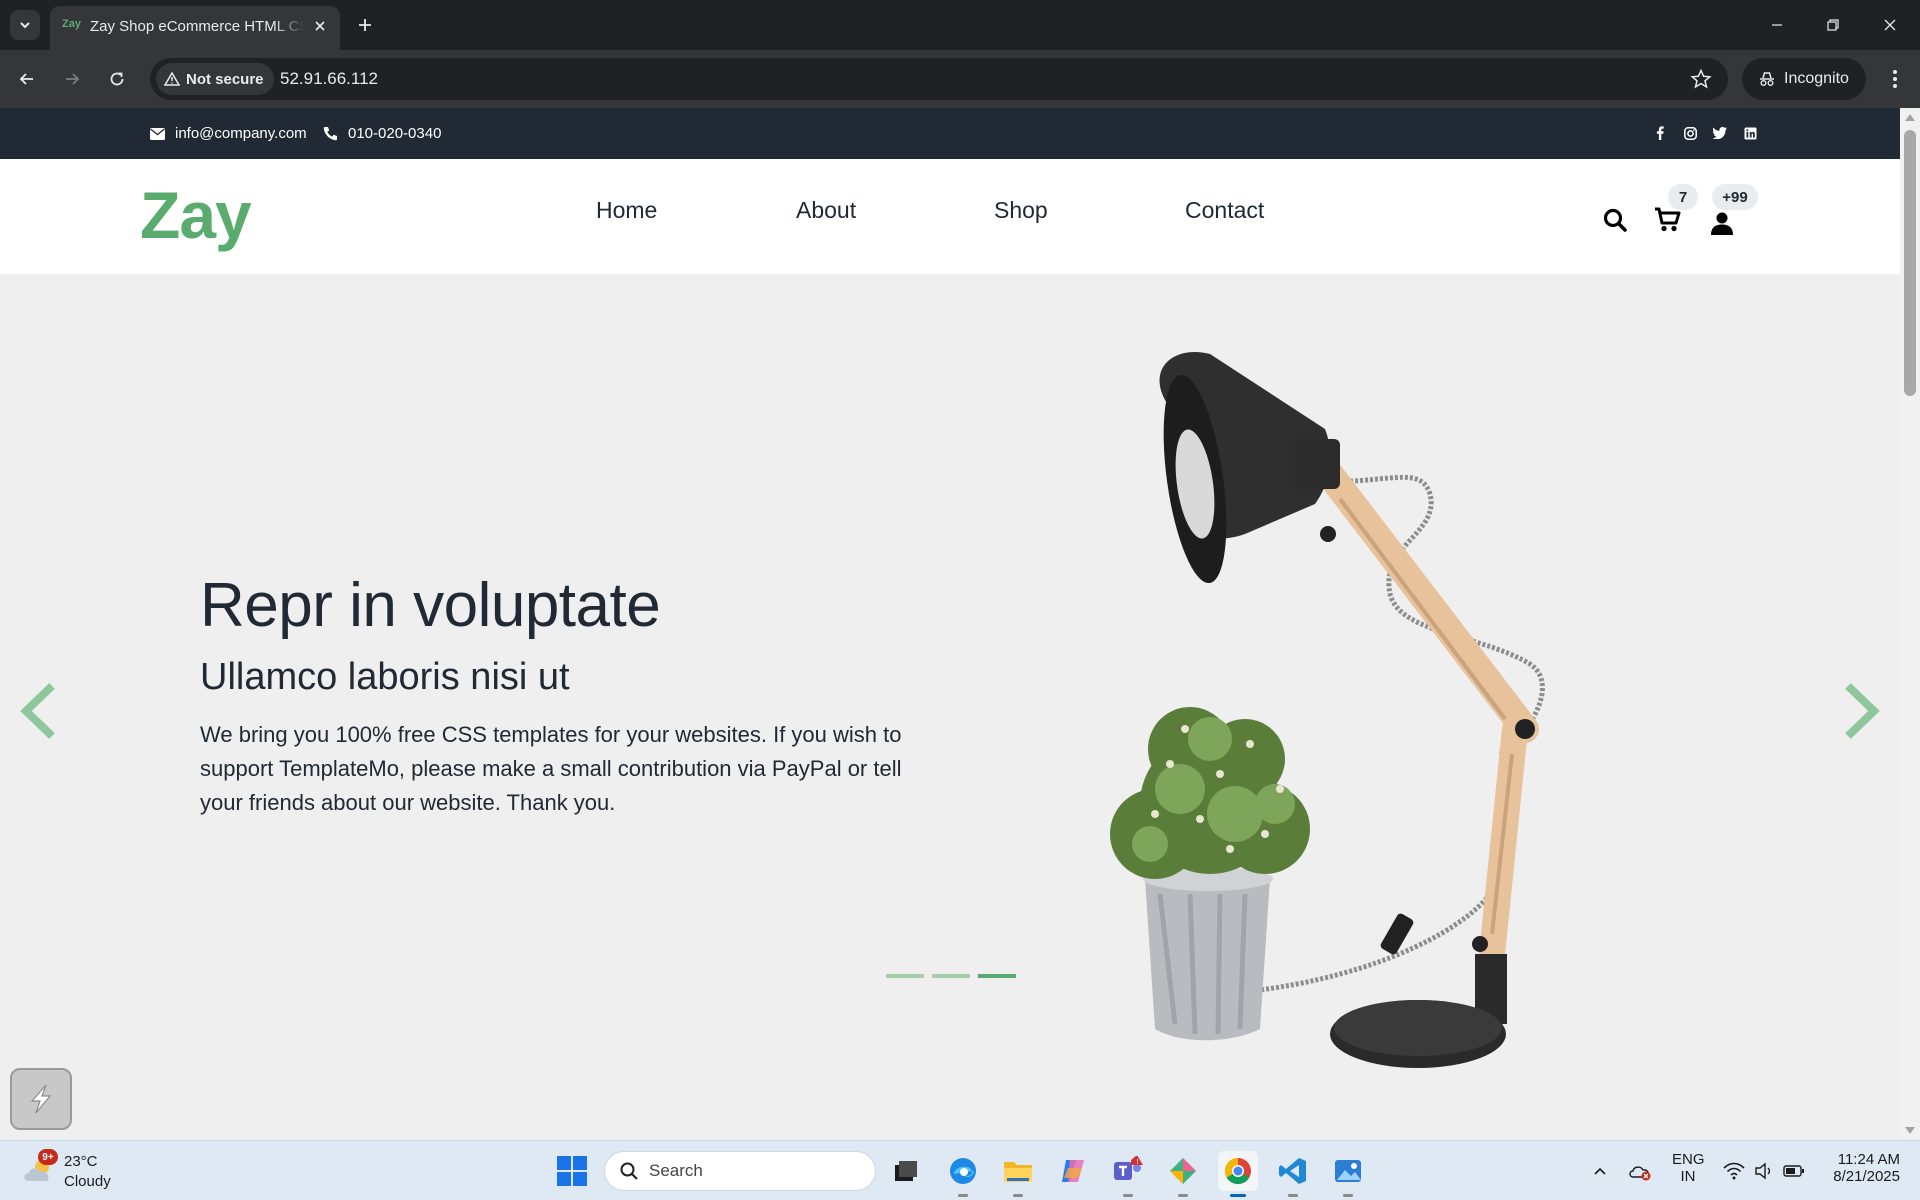 This screenshot has height=1200, width=1920. What do you see at coordinates (117, 79) in the screenshot?
I see `reload-button` at bounding box center [117, 79].